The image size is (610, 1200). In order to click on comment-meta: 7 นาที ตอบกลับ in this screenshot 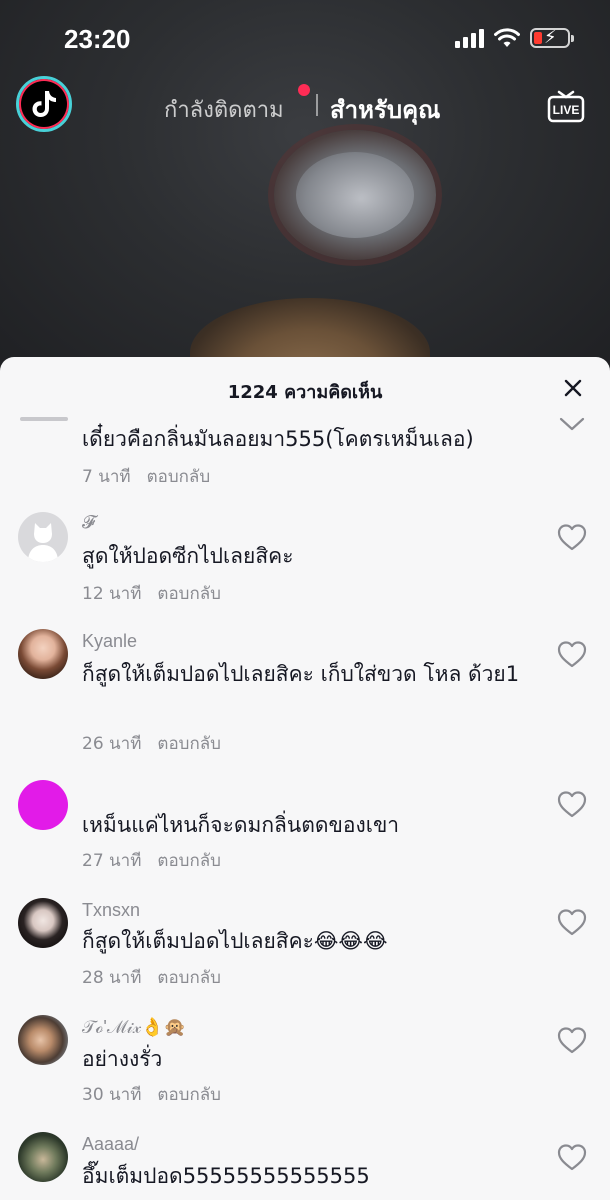, I will do `click(146, 476)`.